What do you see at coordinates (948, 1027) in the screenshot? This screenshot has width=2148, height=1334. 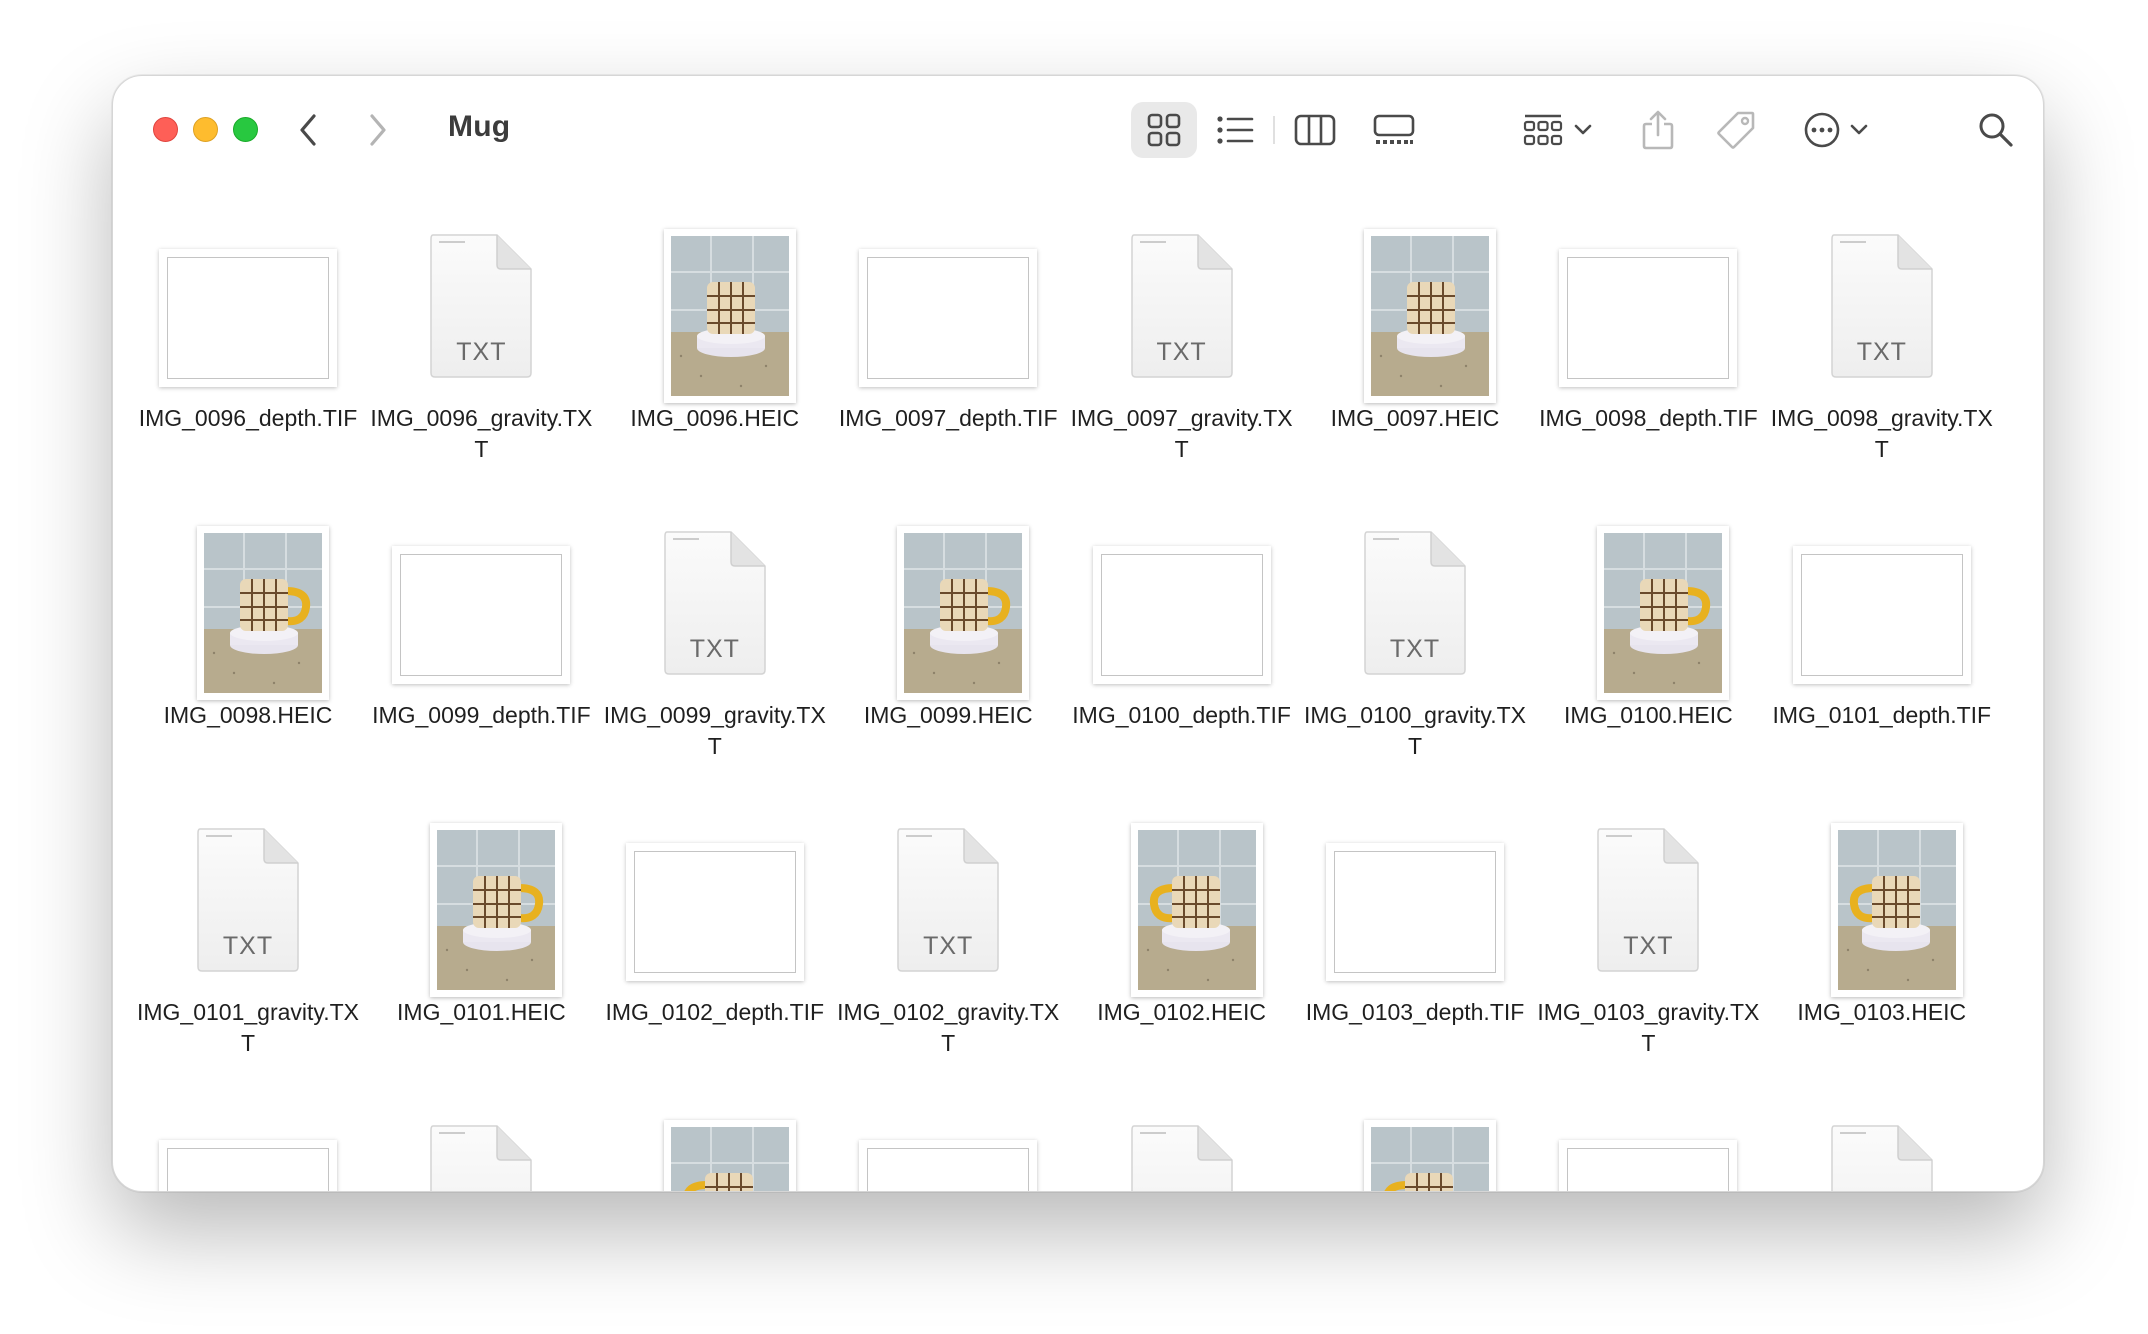 I see `file-name-label: IMG_0102_gravity.TXT` at bounding box center [948, 1027].